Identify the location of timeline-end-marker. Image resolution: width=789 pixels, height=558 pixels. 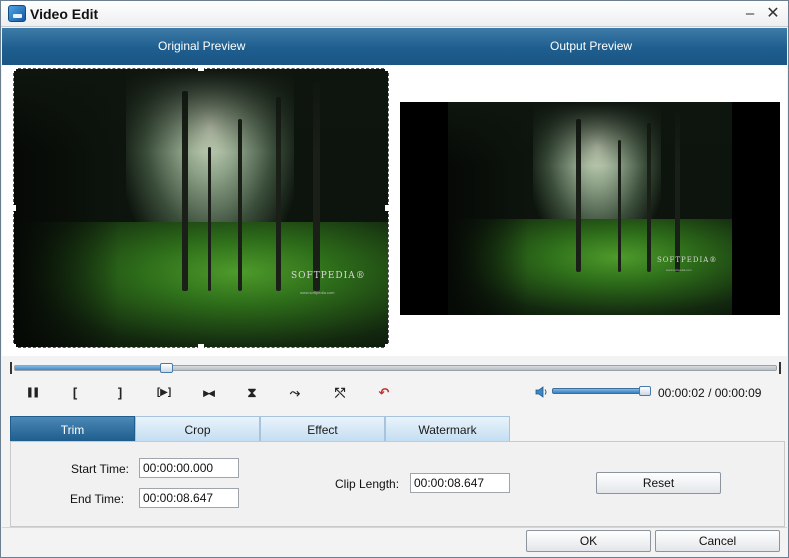
(777, 368).